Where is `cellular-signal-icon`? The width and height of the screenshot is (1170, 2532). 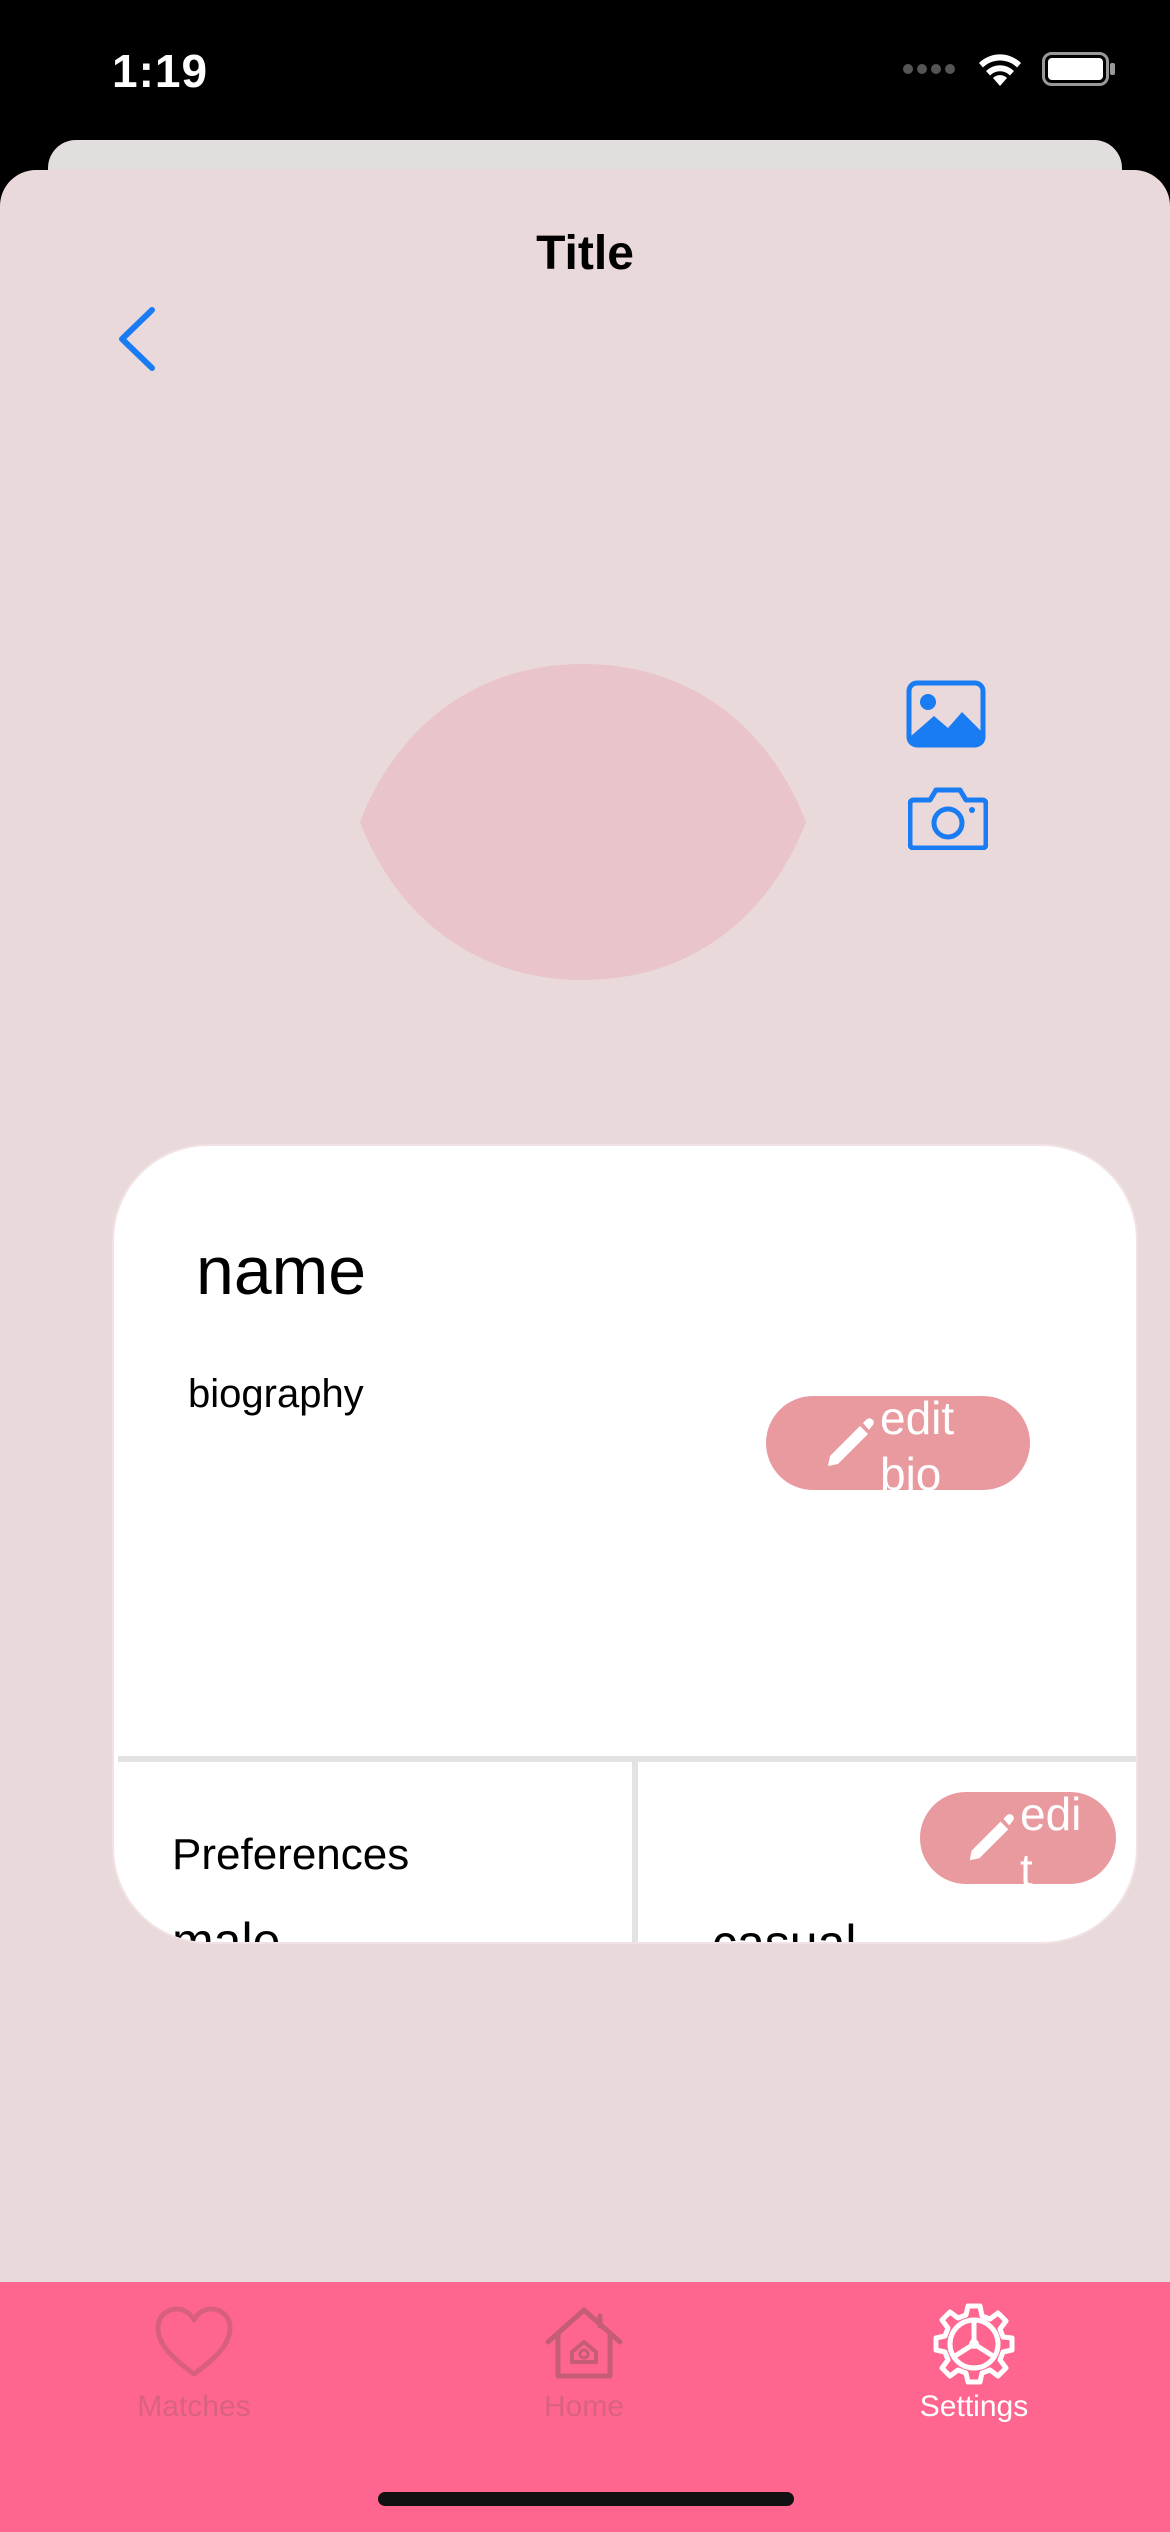 cellular-signal-icon is located at coordinates (929, 69).